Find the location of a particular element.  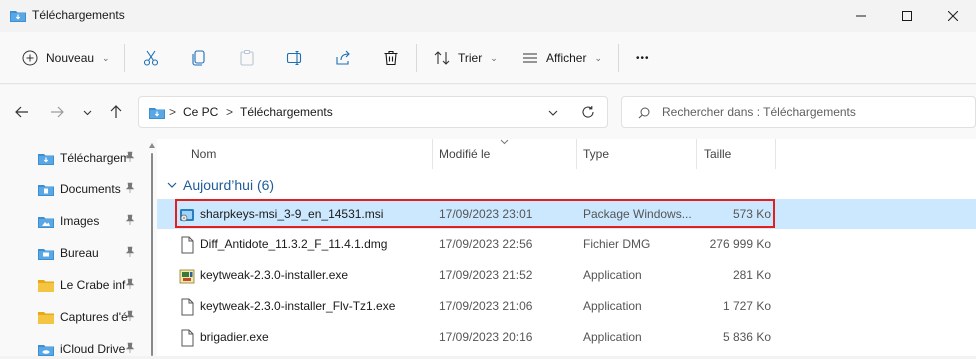

up-button is located at coordinates (116, 112).